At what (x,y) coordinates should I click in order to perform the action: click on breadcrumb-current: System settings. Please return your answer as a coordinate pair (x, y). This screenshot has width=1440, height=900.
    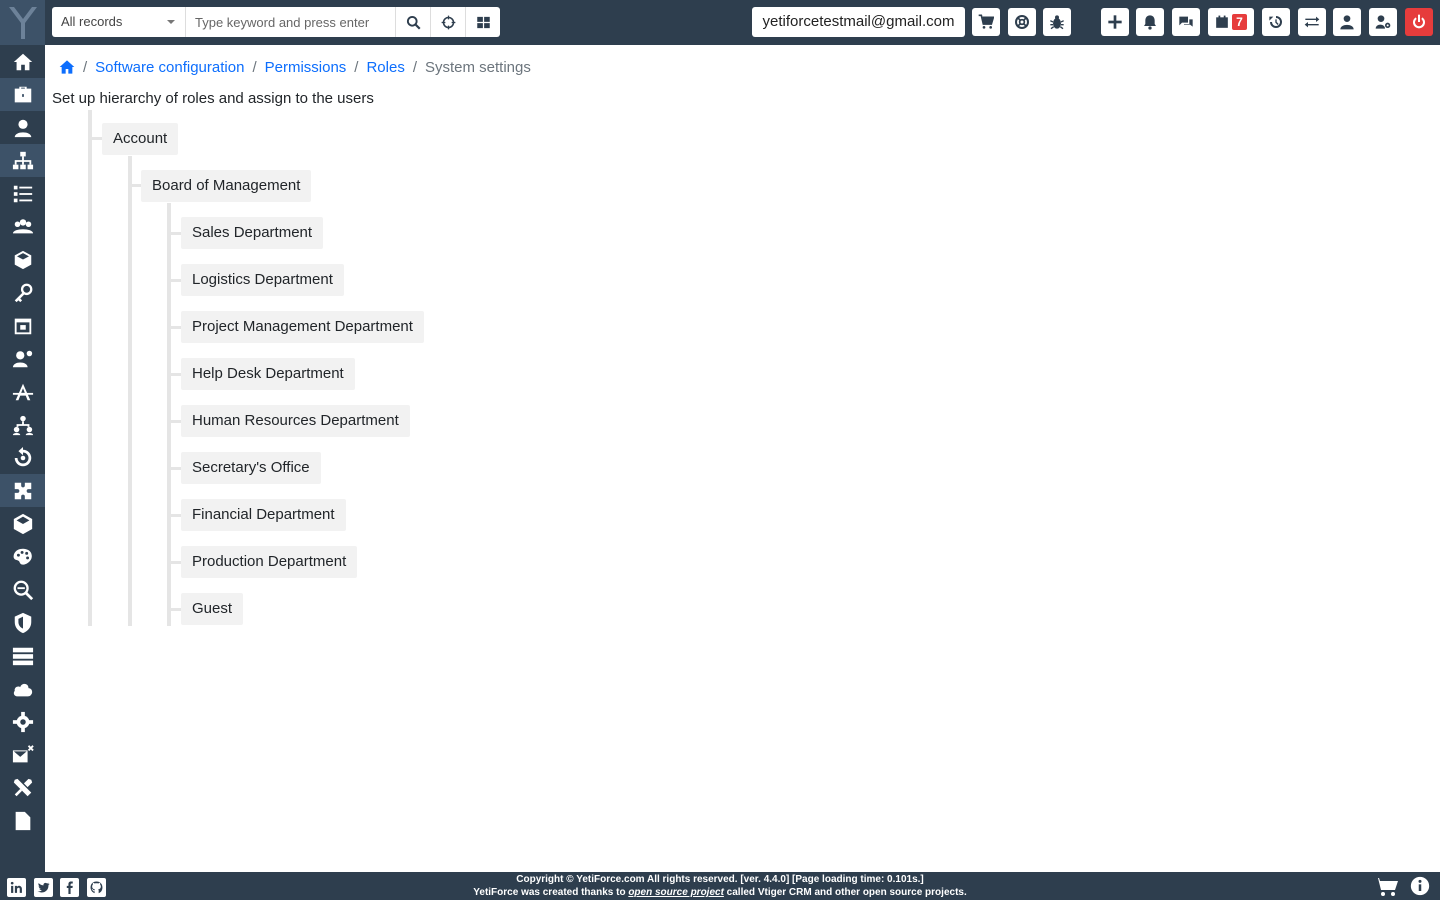
    Looking at the image, I should click on (478, 67).